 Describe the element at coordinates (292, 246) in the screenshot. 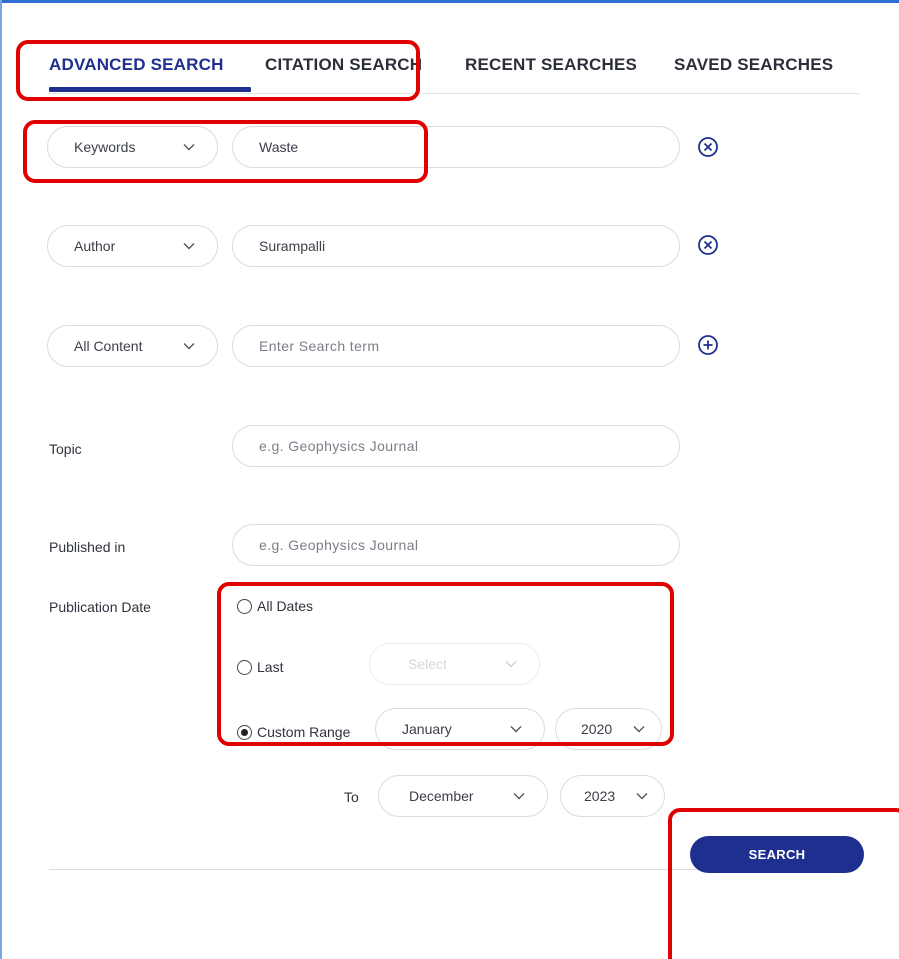

I see `search-term-value: Surampalli` at that location.